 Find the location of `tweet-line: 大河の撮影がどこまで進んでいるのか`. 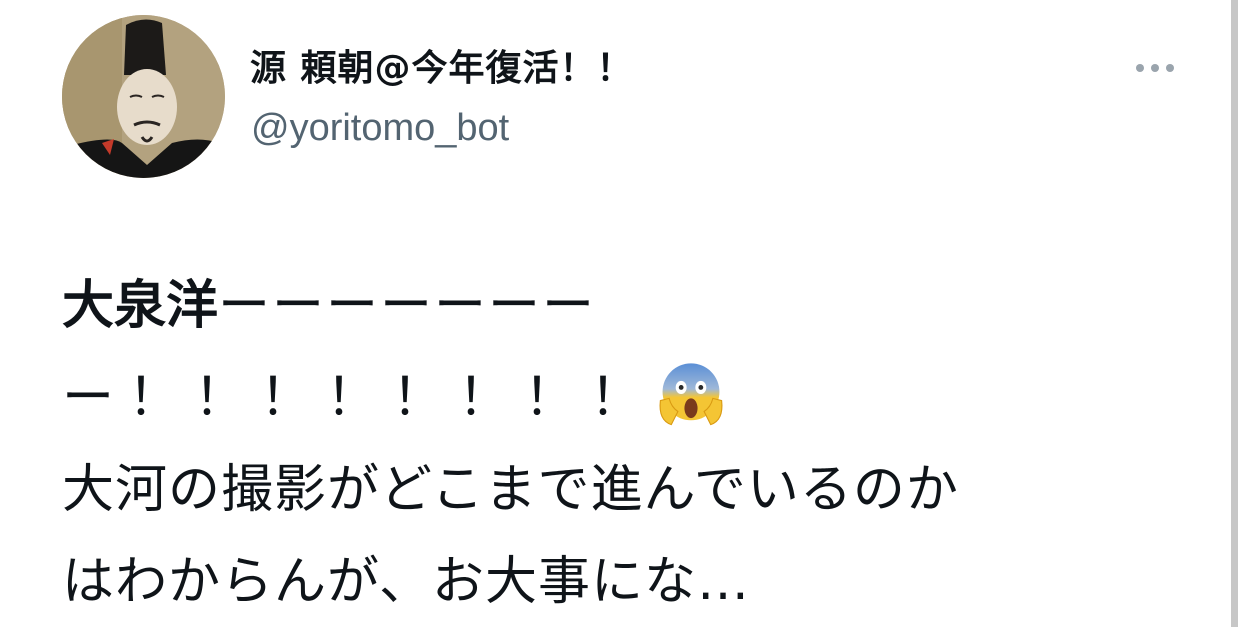

tweet-line: 大河の撮影がどこまで進んでいるのか is located at coordinates (510, 490).